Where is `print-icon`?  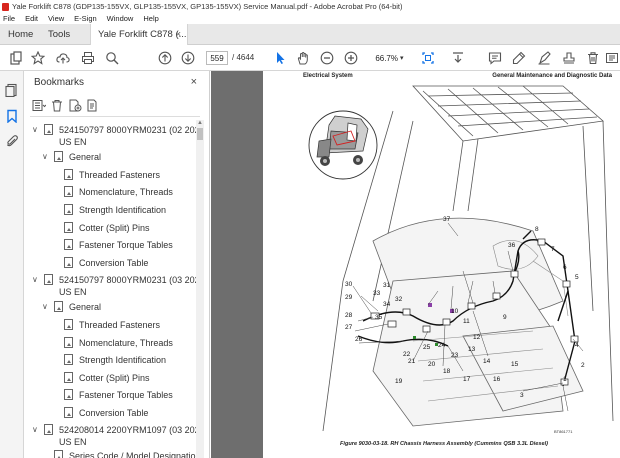 print-icon is located at coordinates (88, 58).